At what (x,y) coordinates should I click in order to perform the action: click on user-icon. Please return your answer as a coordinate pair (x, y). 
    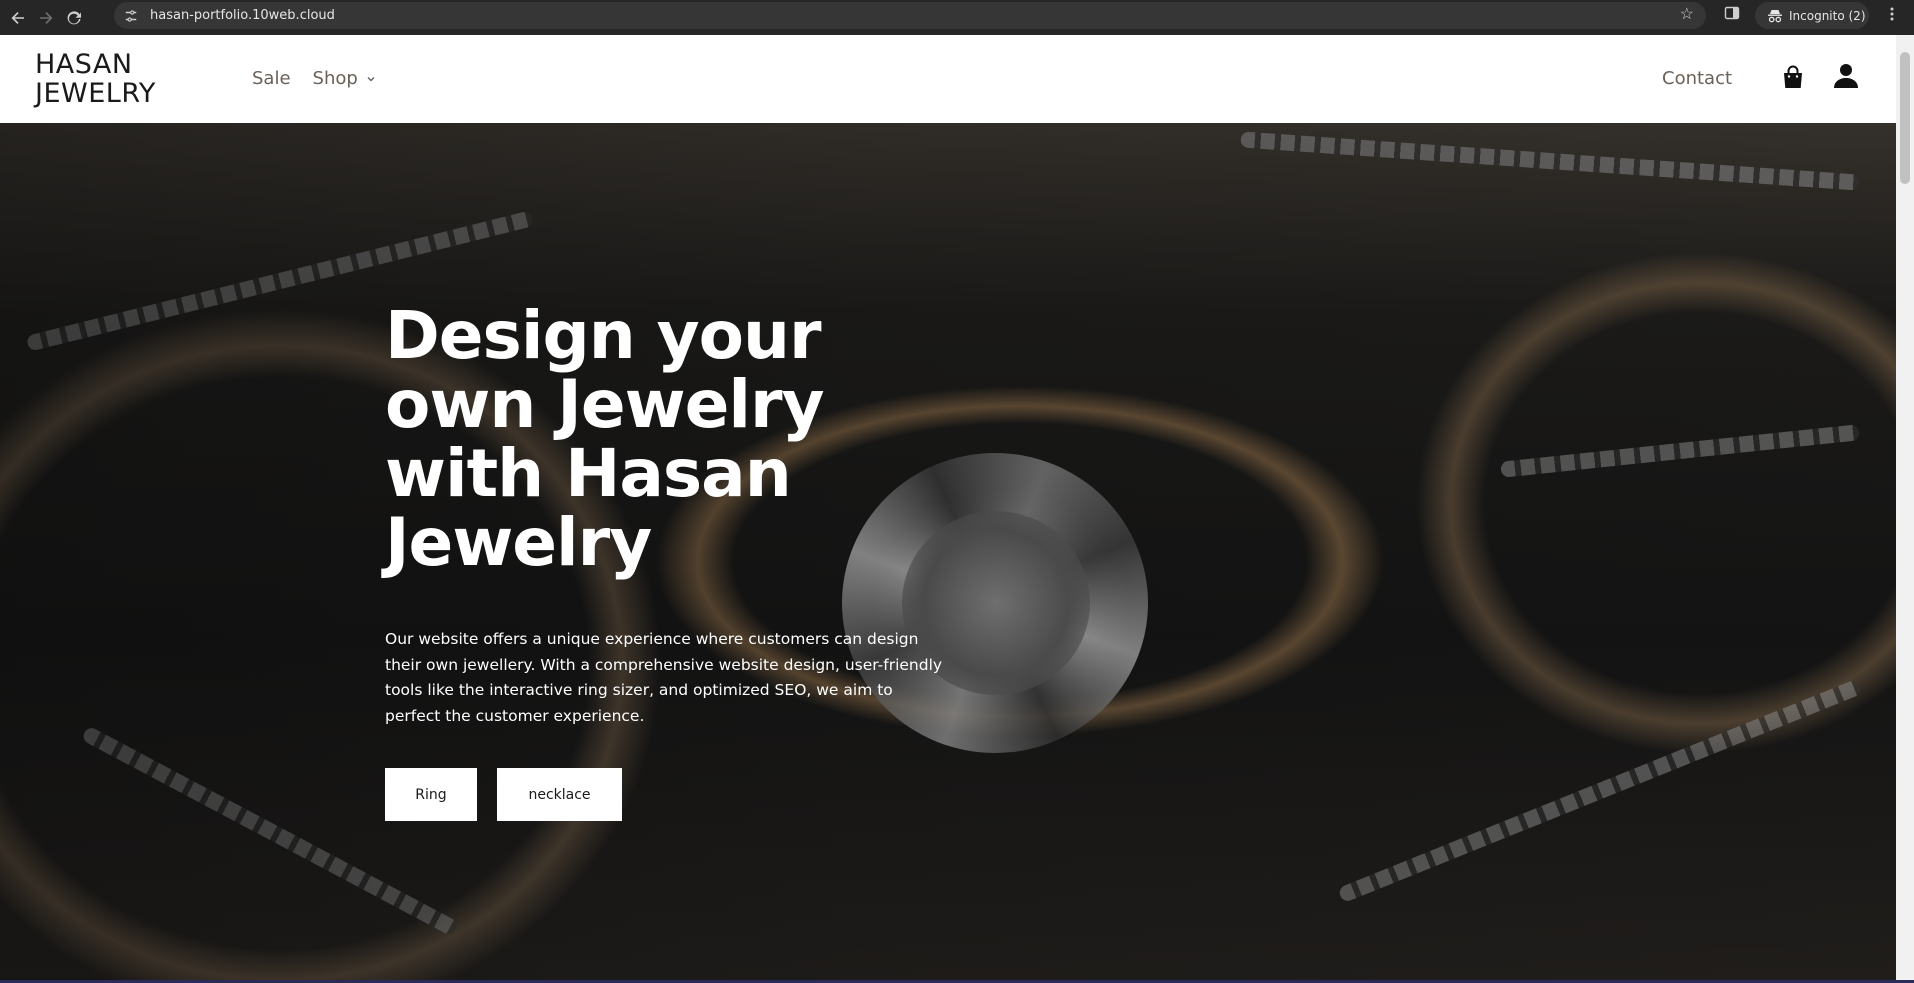
    Looking at the image, I should click on (1846, 76).